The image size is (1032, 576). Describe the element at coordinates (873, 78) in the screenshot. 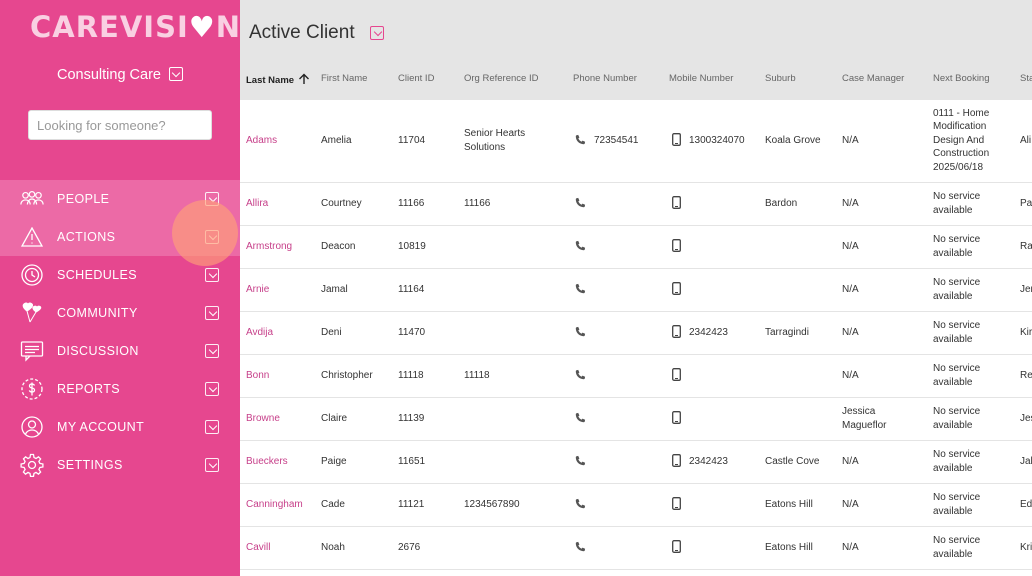

I see `column-header-case-manager: Case Manager` at that location.